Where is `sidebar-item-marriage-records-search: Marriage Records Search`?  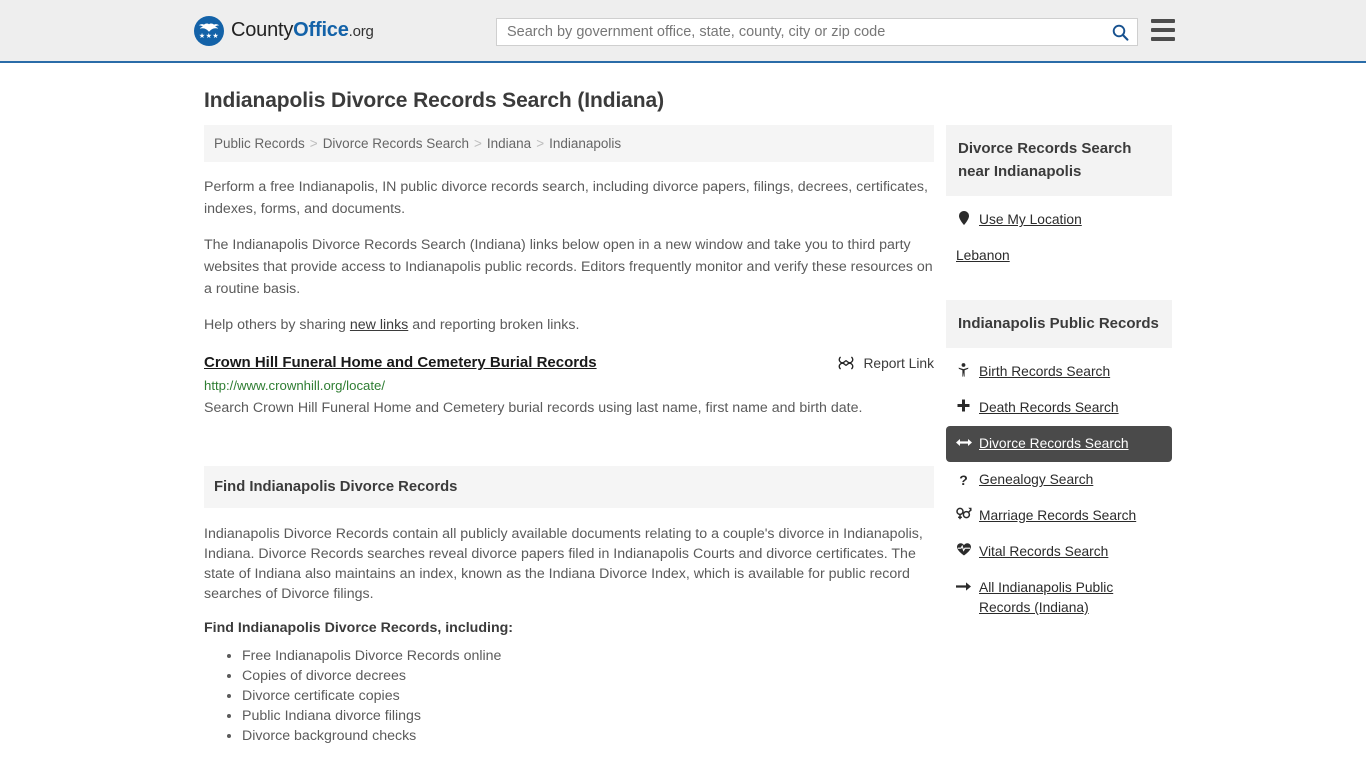
sidebar-item-marriage-records-search: Marriage Records Search is located at coordinates (1059, 516).